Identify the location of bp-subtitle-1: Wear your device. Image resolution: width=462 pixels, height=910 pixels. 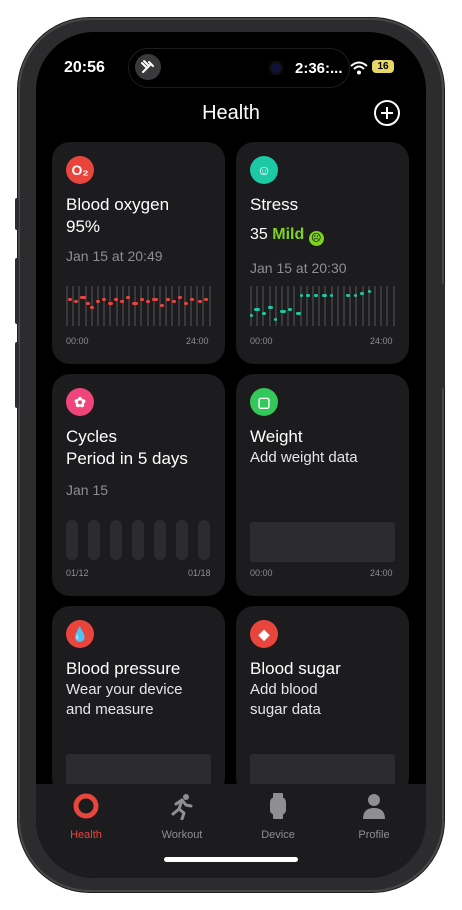
(124, 689).